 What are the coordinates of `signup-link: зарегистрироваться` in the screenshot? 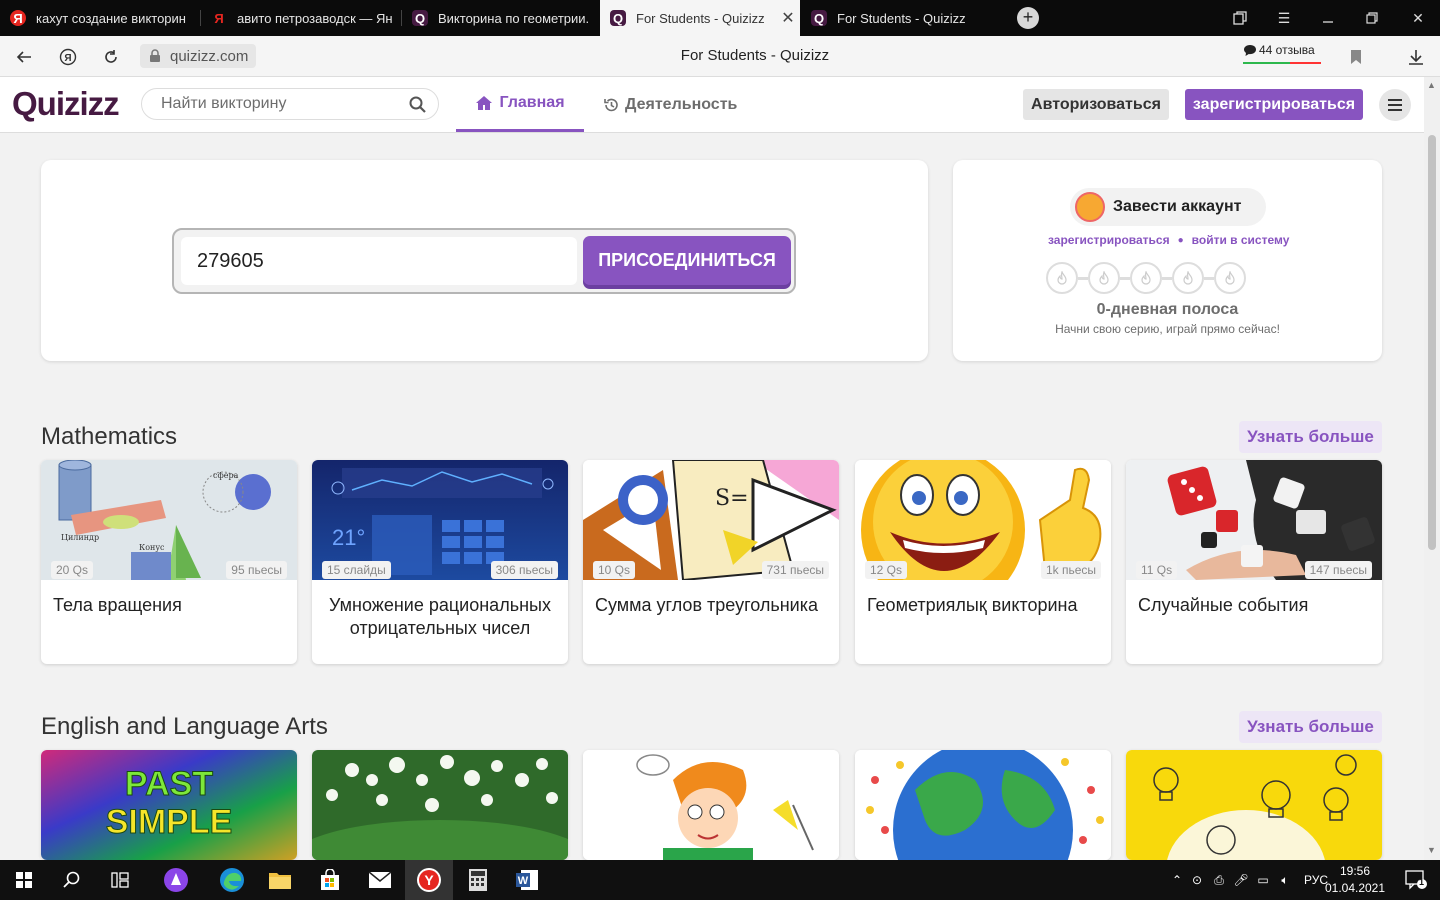 It's located at (1109, 240).